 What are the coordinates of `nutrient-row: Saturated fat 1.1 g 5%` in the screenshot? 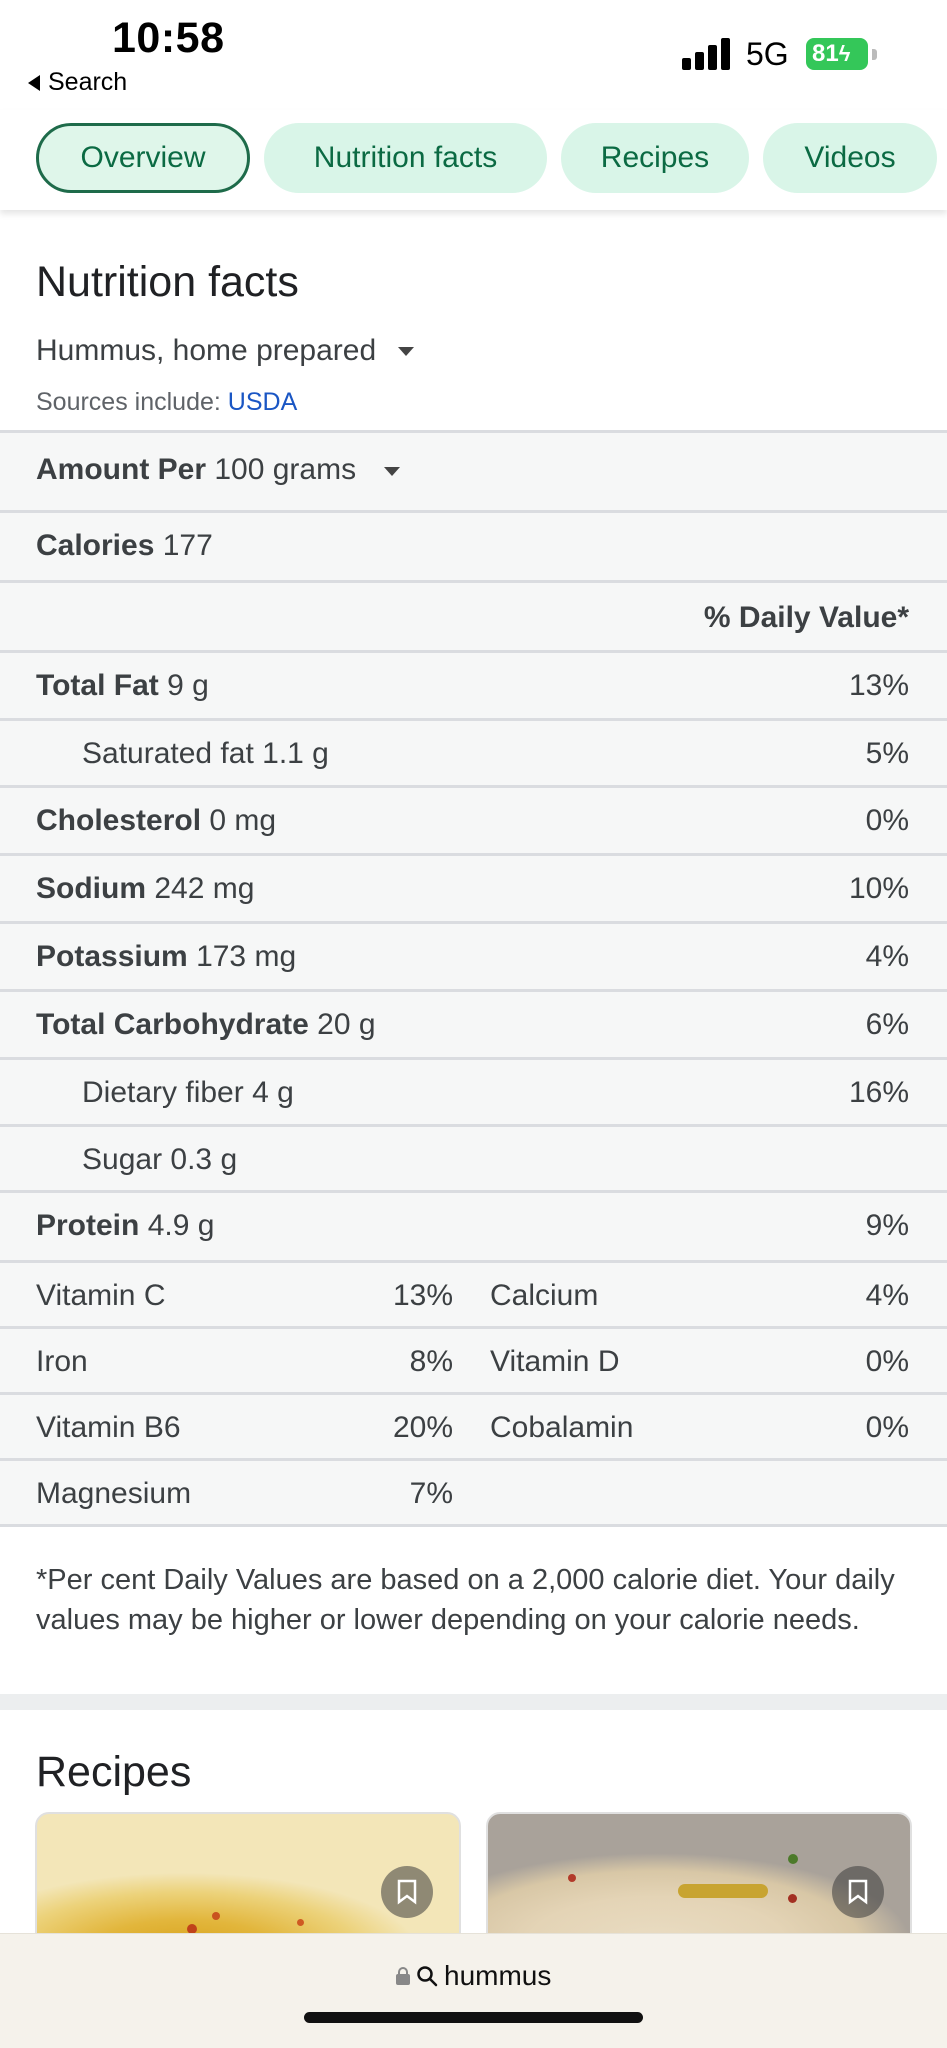 It's located at (473, 754).